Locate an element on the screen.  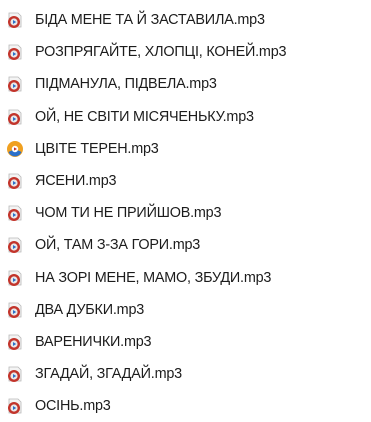
file-name: ОЙ, ТАМ З-ЗА ГОРИ.mp3 is located at coordinates (118, 245).